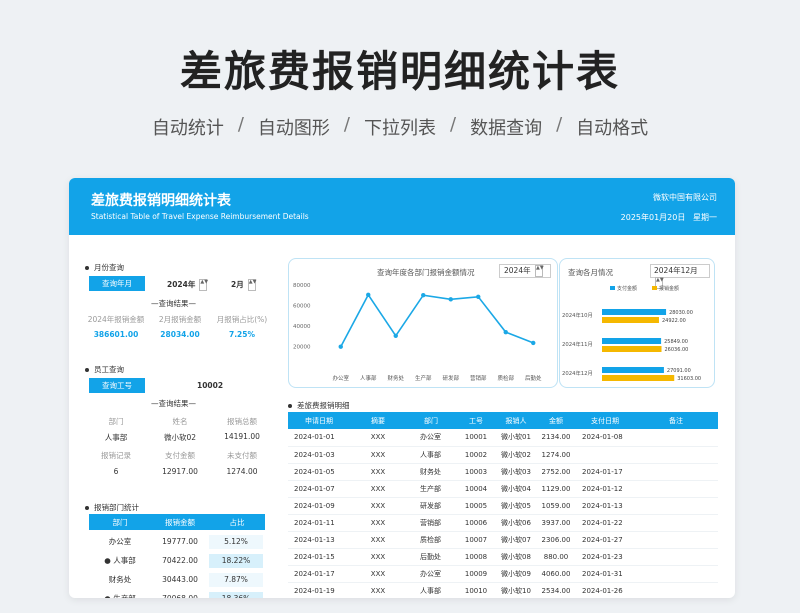  What do you see at coordinates (116, 455) in the screenshot?
I see `staff-header: 报销记录` at bounding box center [116, 455].